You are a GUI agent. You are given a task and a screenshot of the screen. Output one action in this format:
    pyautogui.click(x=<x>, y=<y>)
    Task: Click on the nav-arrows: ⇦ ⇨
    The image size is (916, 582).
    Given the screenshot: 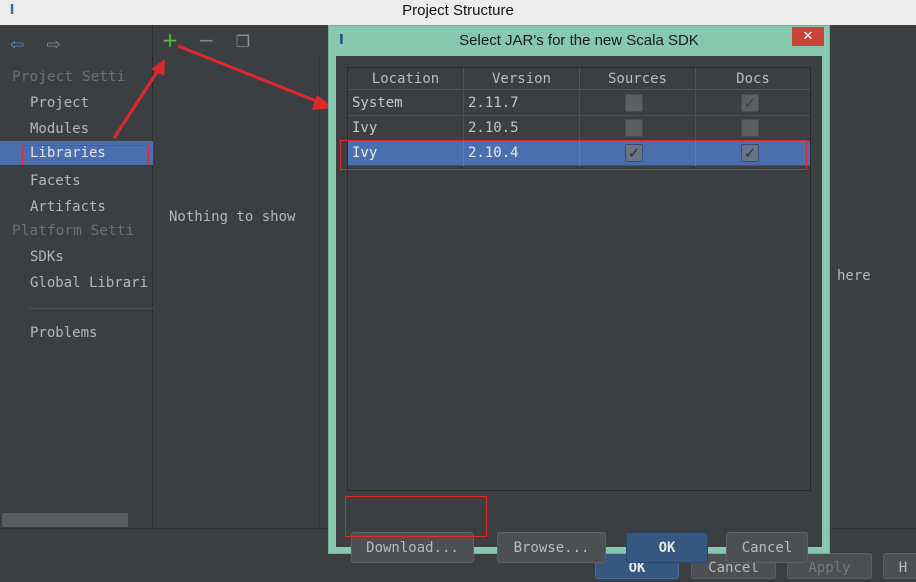 What is the action you would take?
    pyautogui.click(x=42, y=45)
    